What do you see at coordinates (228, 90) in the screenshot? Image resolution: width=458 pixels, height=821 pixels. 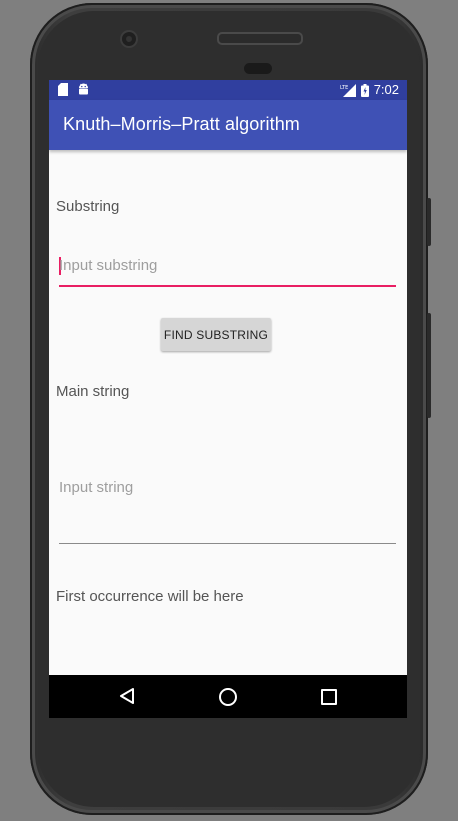 I see `status-bar: LTE 7:02` at bounding box center [228, 90].